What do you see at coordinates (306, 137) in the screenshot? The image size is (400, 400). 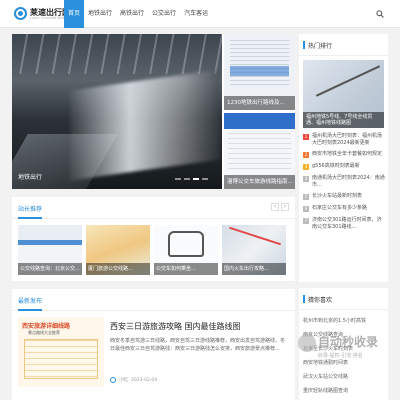 I see `rank-badge: 1` at bounding box center [306, 137].